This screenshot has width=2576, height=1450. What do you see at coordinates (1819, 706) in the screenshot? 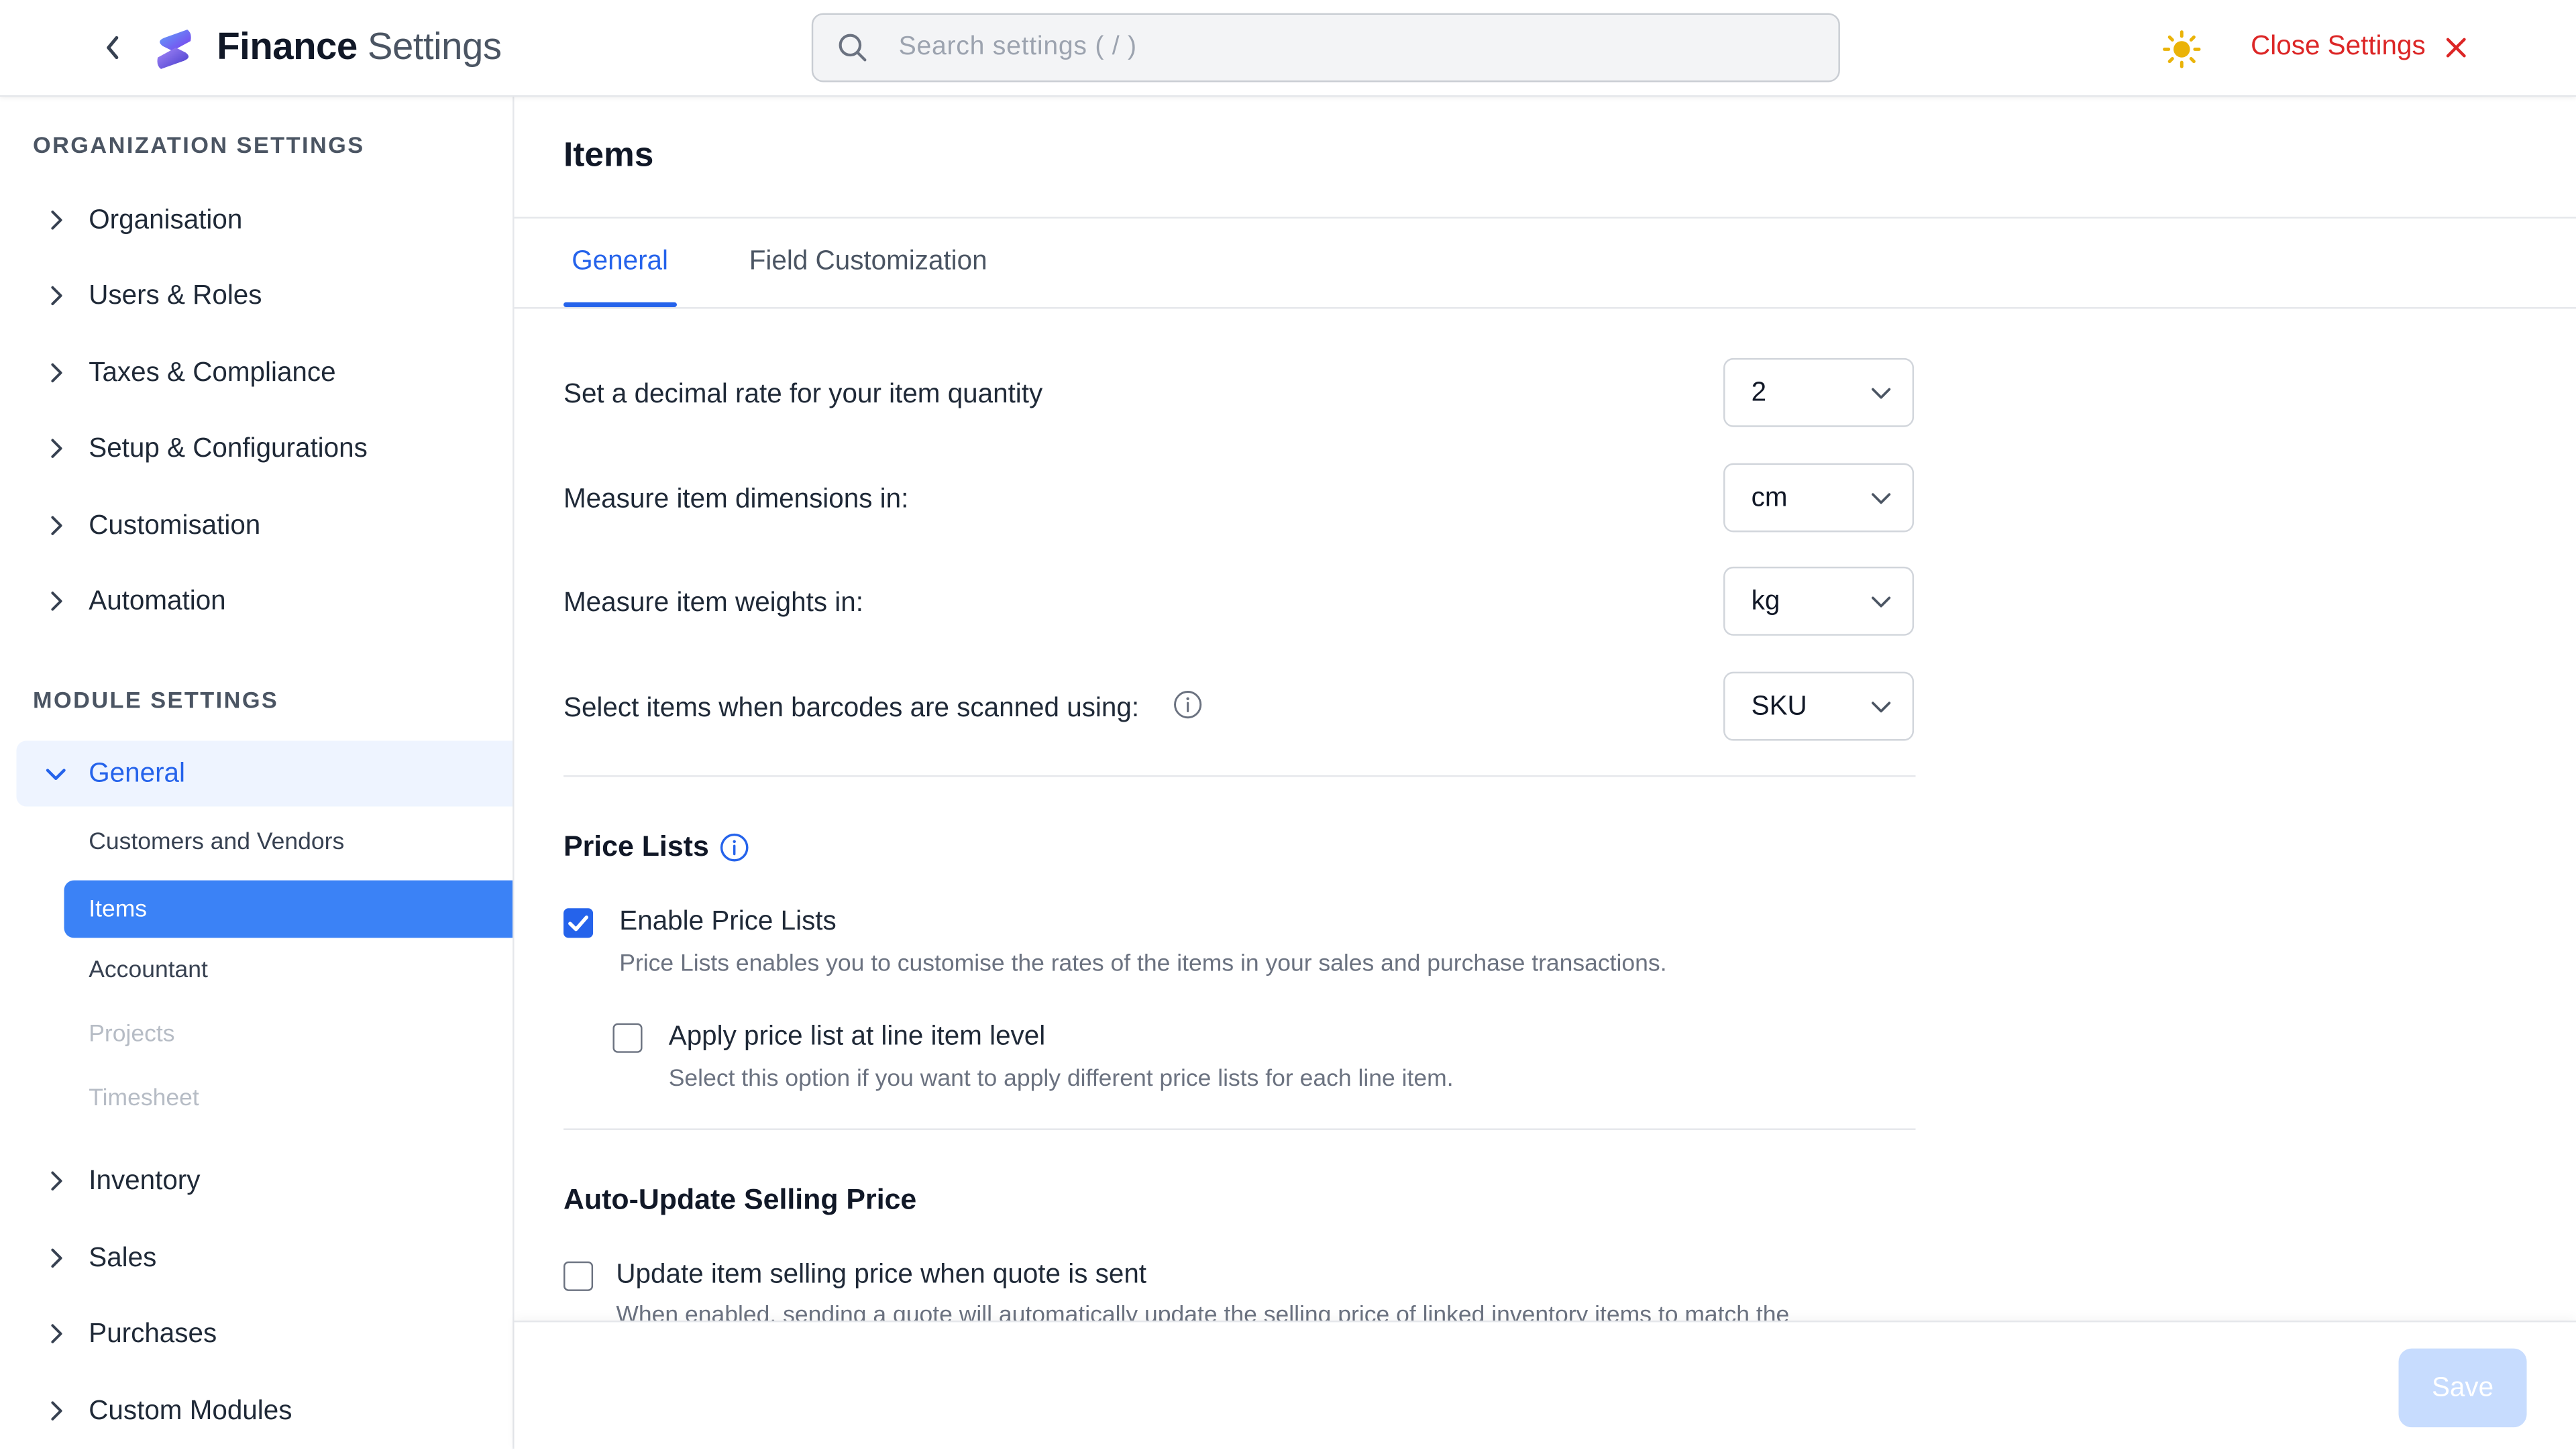
I see `barcode-scan-select: SKU` at bounding box center [1819, 706].